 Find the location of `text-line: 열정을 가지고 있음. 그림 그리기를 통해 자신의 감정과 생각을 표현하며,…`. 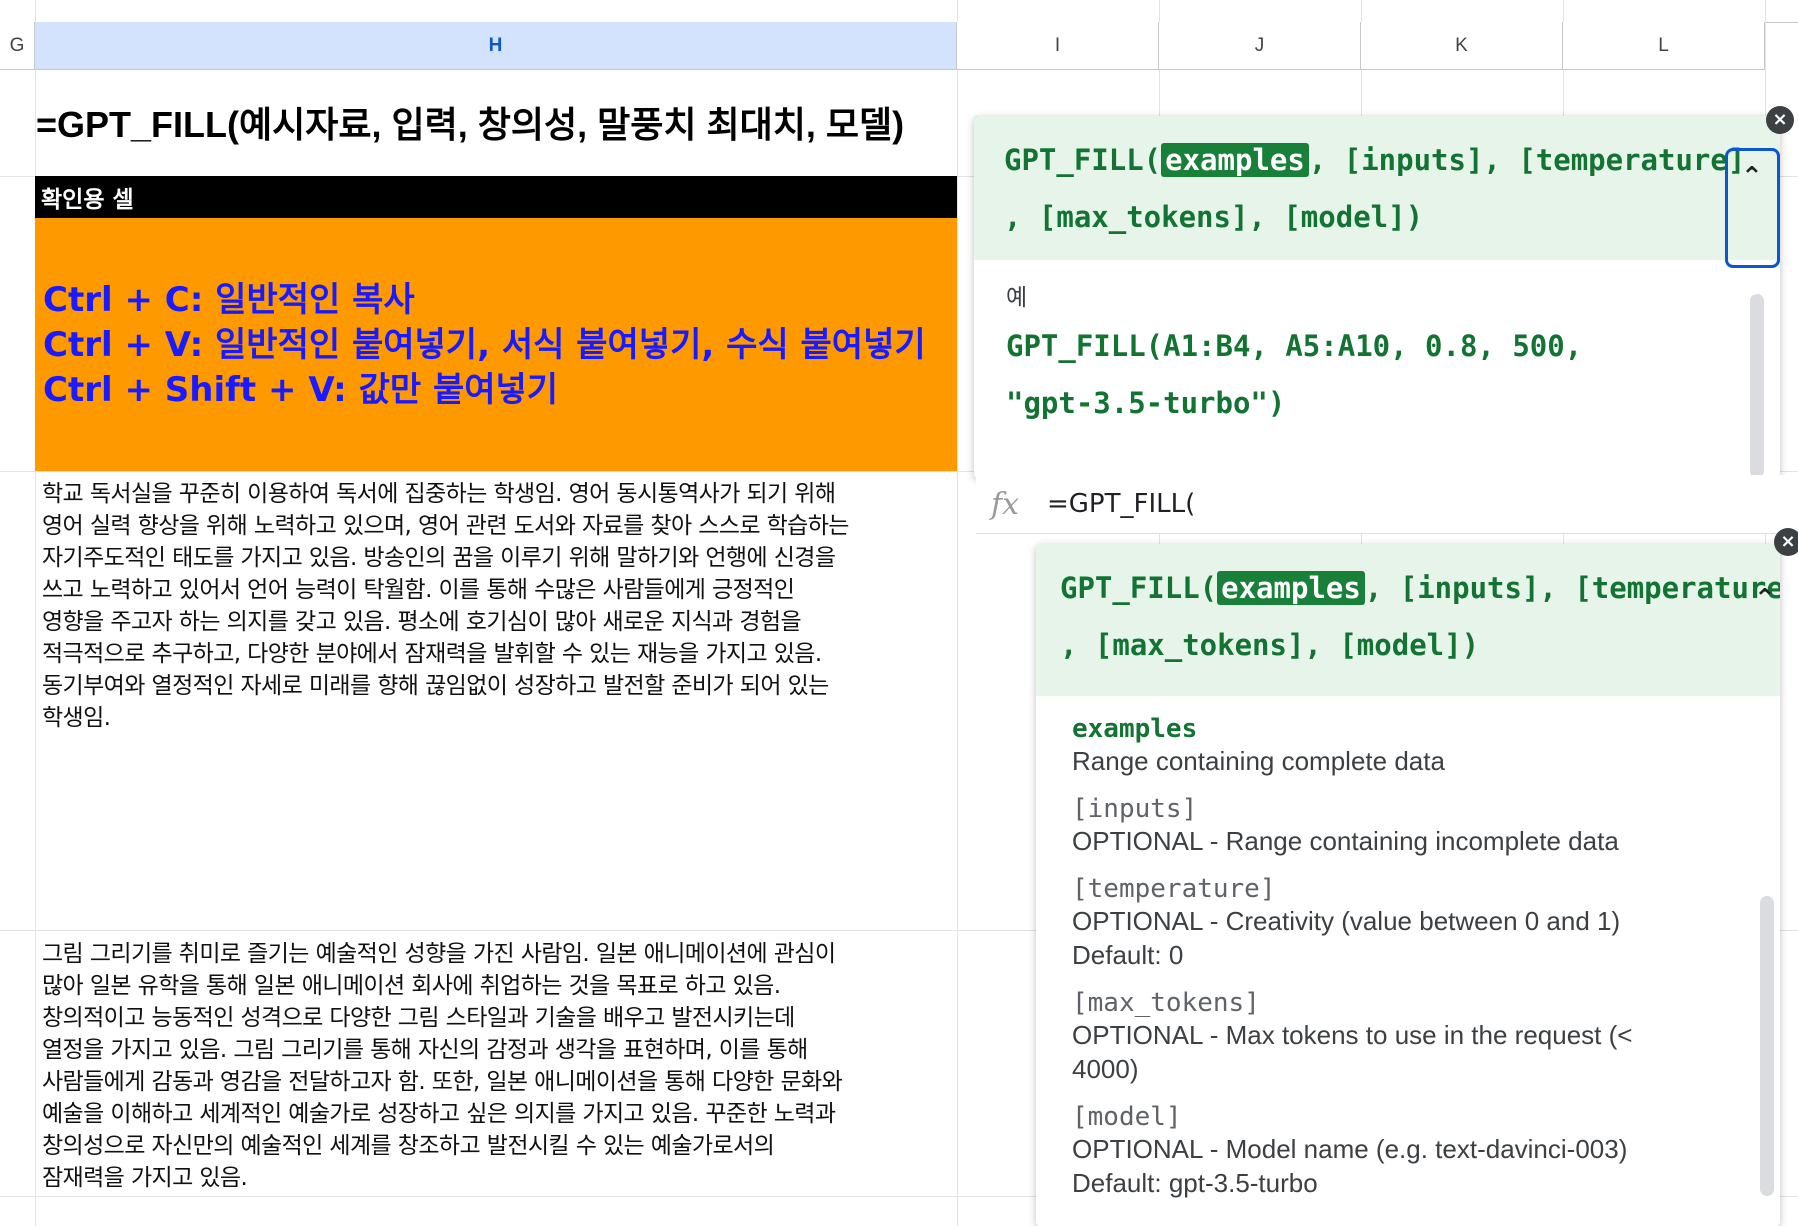

text-line: 열정을 가지고 있음. 그림 그리기를 통해 자신의 감정과 생각을 표현하며,… is located at coordinates (425, 1050).